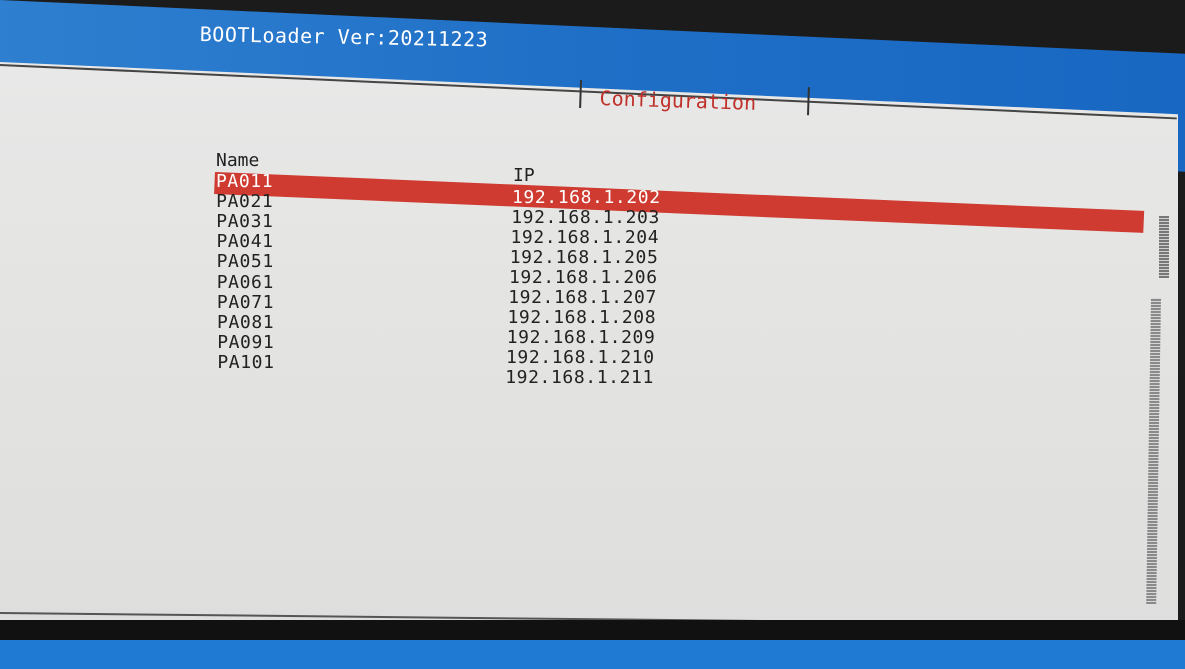 The height and width of the screenshot is (669, 1185). Describe the element at coordinates (245, 322) in the screenshot. I see `device-name-7: PA081` at that location.